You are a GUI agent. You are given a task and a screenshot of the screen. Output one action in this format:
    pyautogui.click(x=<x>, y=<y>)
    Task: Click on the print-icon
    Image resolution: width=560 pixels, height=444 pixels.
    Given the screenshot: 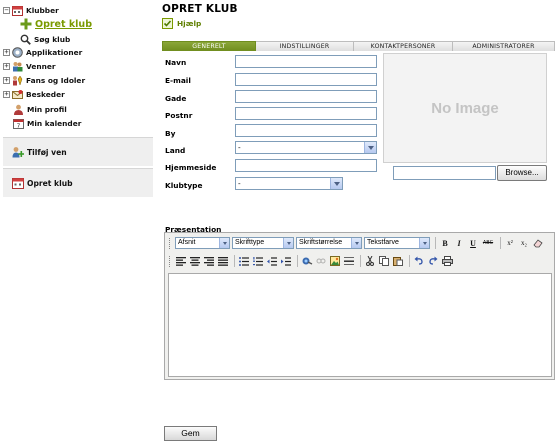 What is the action you would take?
    pyautogui.click(x=447, y=261)
    